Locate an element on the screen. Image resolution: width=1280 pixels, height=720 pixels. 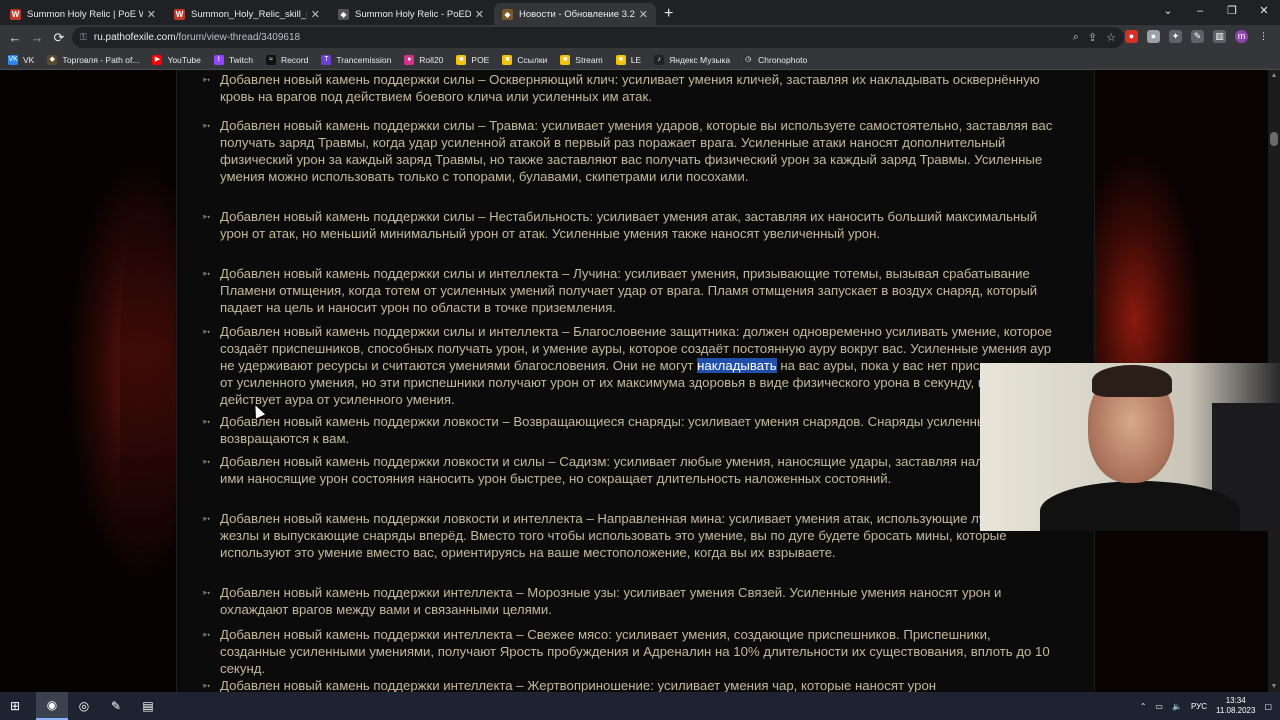
extensions-area: ● ● ✦ ✎ ▥ m ⋮ is located at coordinates (1197, 36).